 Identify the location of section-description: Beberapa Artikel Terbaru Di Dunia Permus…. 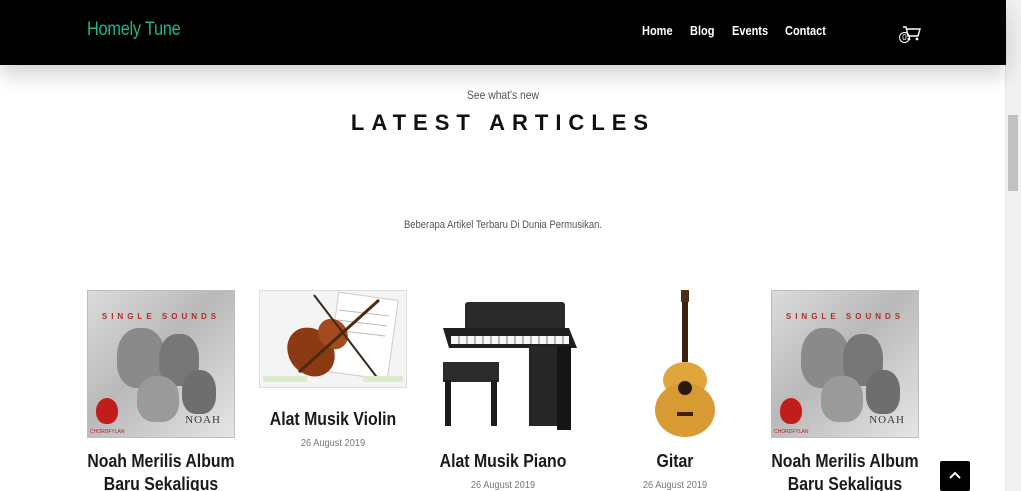
(503, 225).